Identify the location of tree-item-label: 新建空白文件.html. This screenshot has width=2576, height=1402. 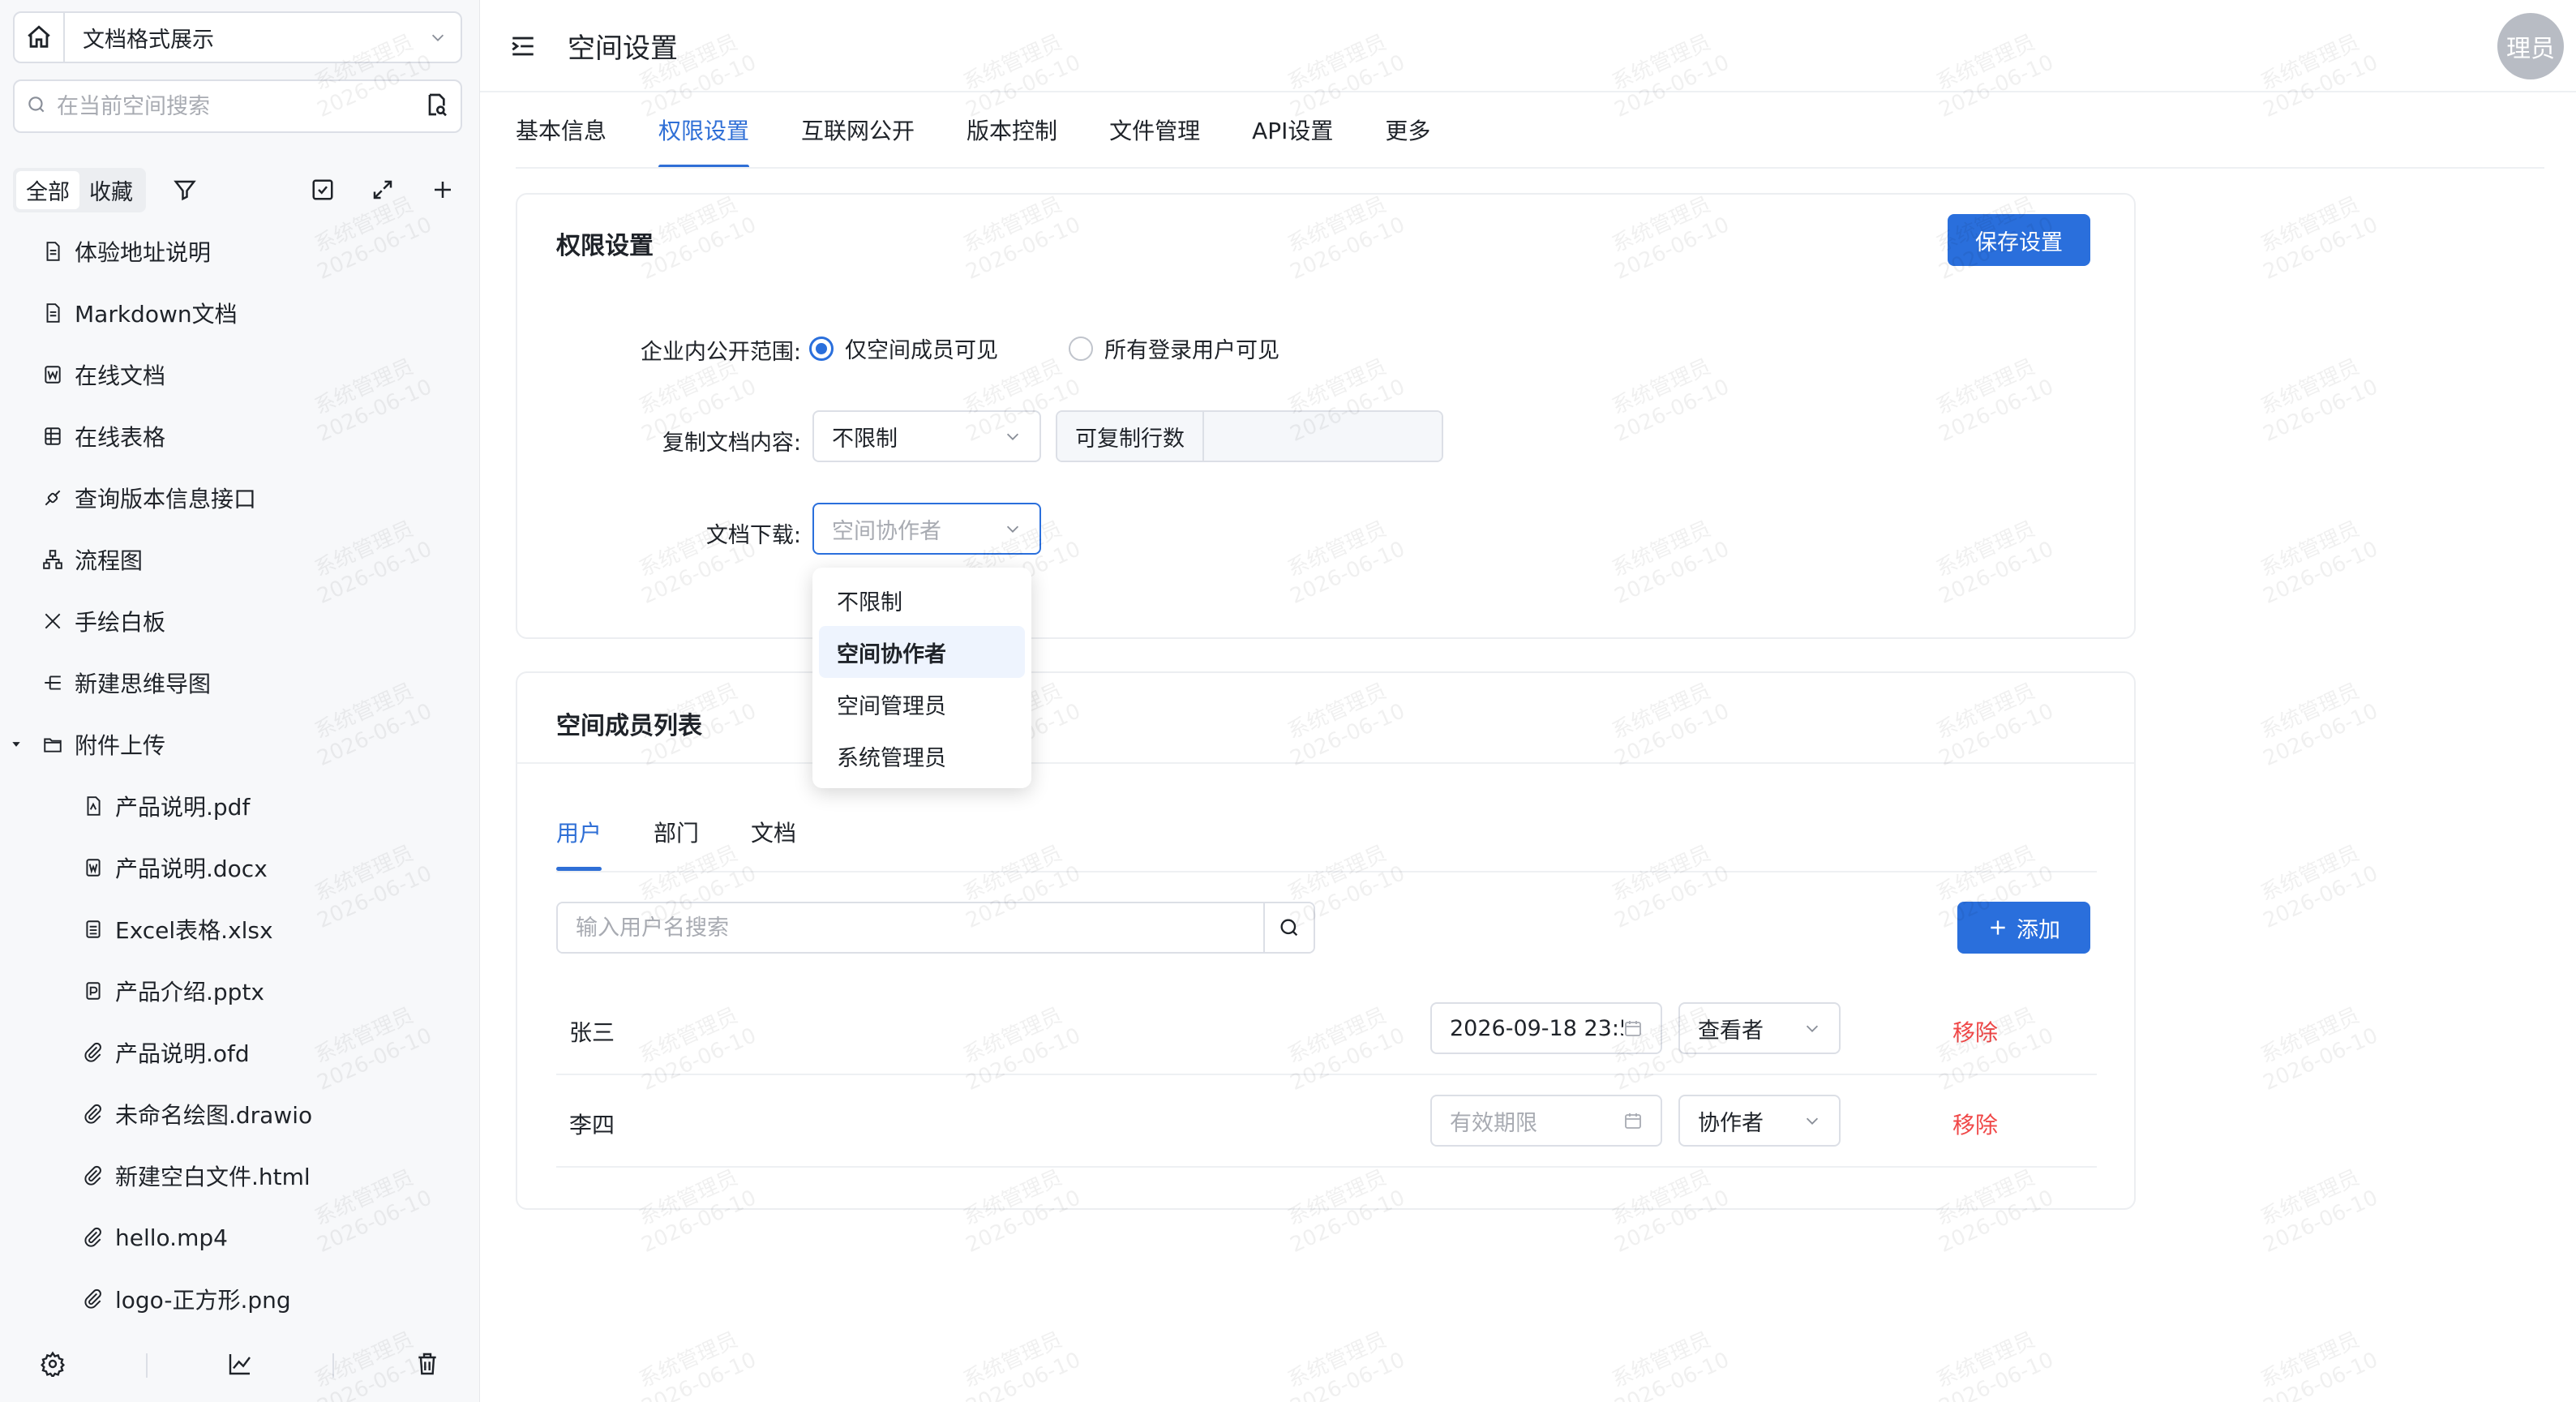
(213, 1177).